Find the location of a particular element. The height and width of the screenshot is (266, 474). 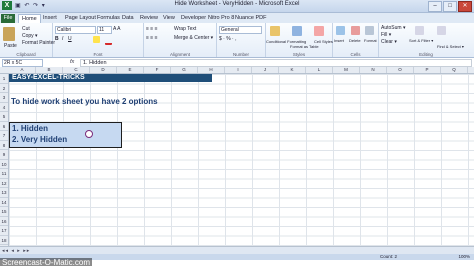

conditional-formatting-icon is located at coordinates (275, 31).